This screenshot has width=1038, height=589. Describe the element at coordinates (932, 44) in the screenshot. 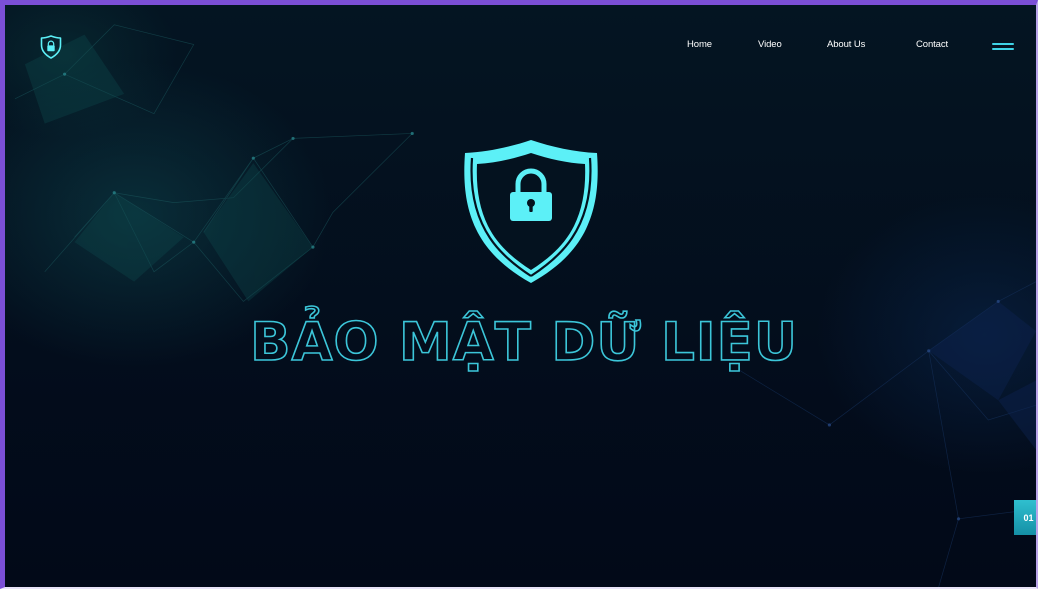

I see `nav-link-contact: Contact` at that location.